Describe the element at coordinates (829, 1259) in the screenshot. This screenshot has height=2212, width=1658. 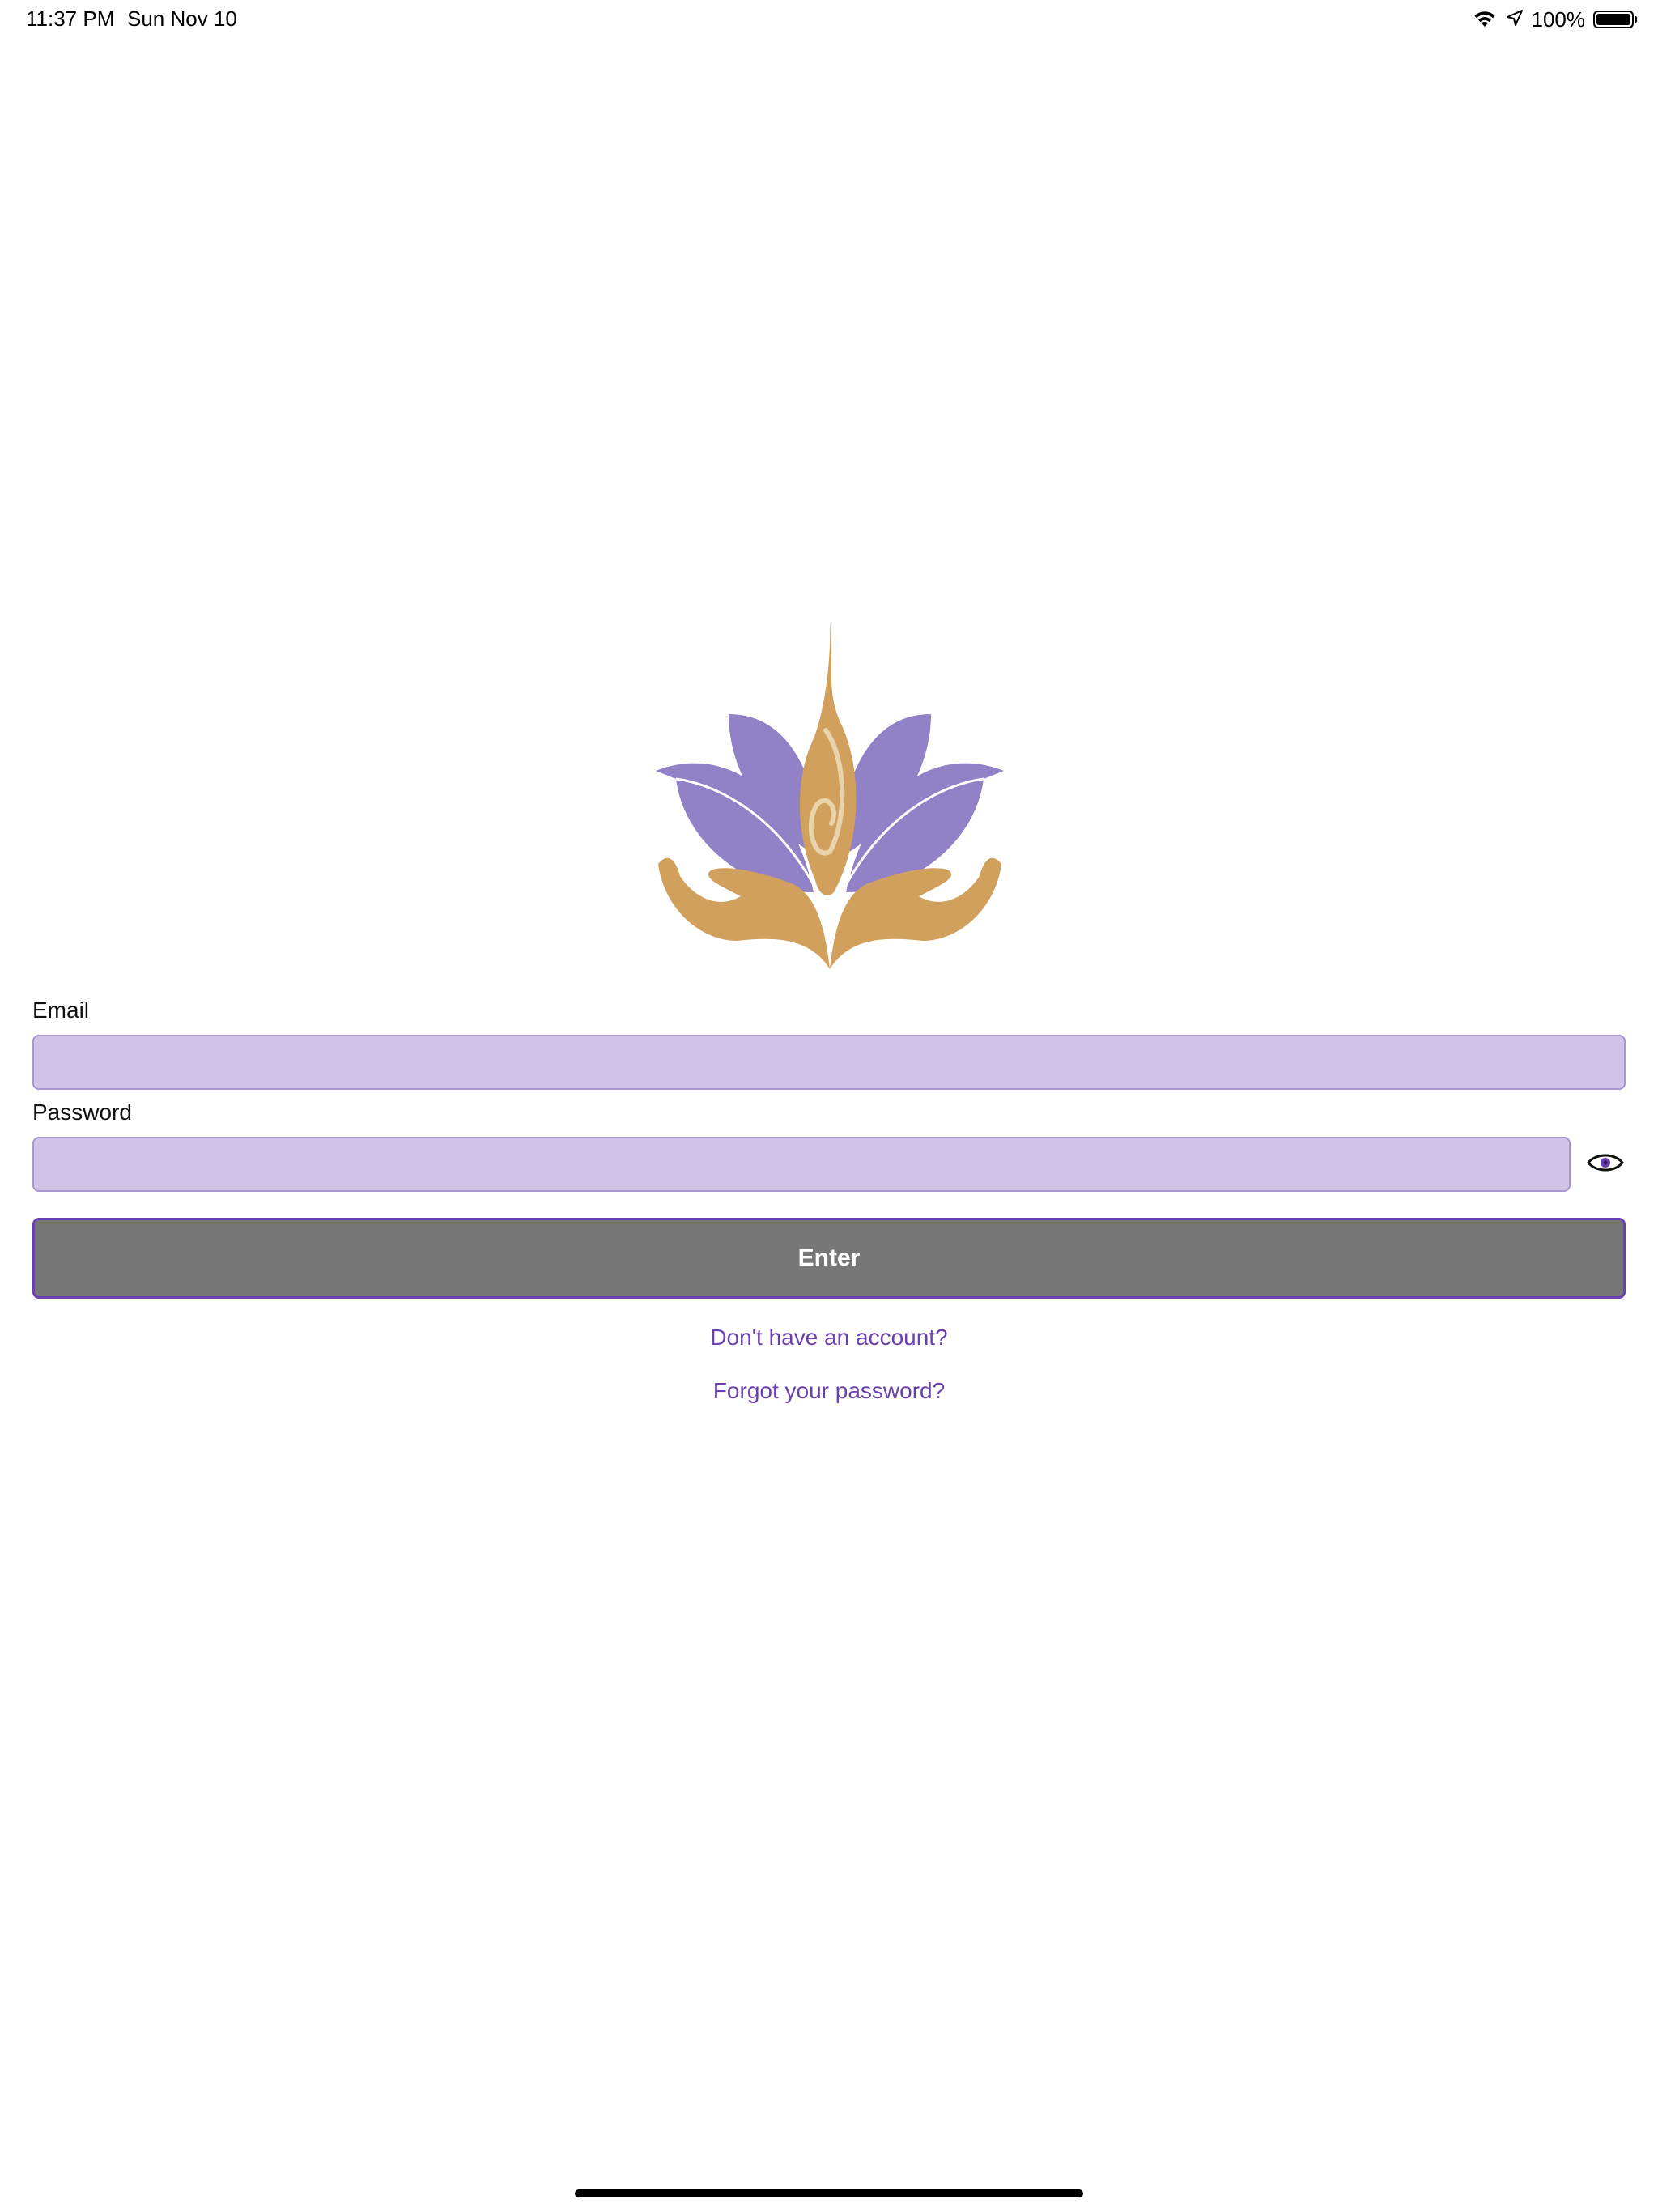
I see `enter-button: Enter` at that location.